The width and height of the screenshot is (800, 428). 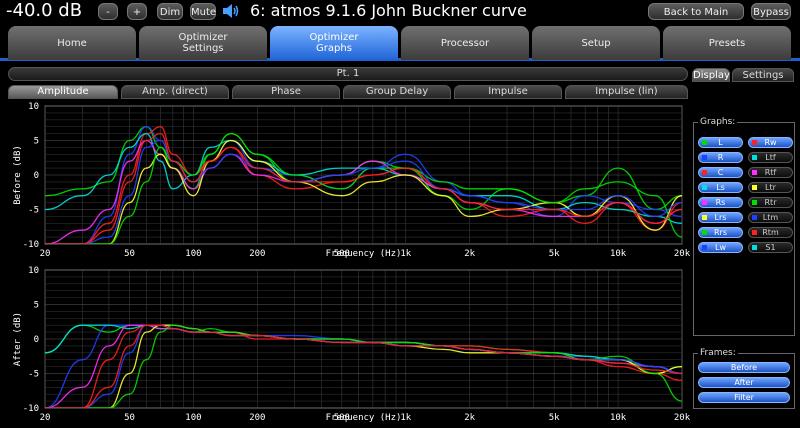 What do you see at coordinates (348, 74) in the screenshot?
I see `point-selector: Pt. 1` at bounding box center [348, 74].